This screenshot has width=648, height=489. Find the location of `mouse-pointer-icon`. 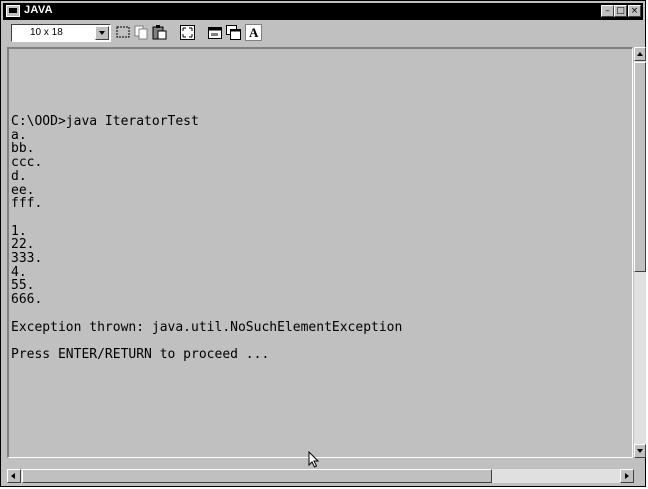

mouse-pointer-icon is located at coordinates (314, 459).